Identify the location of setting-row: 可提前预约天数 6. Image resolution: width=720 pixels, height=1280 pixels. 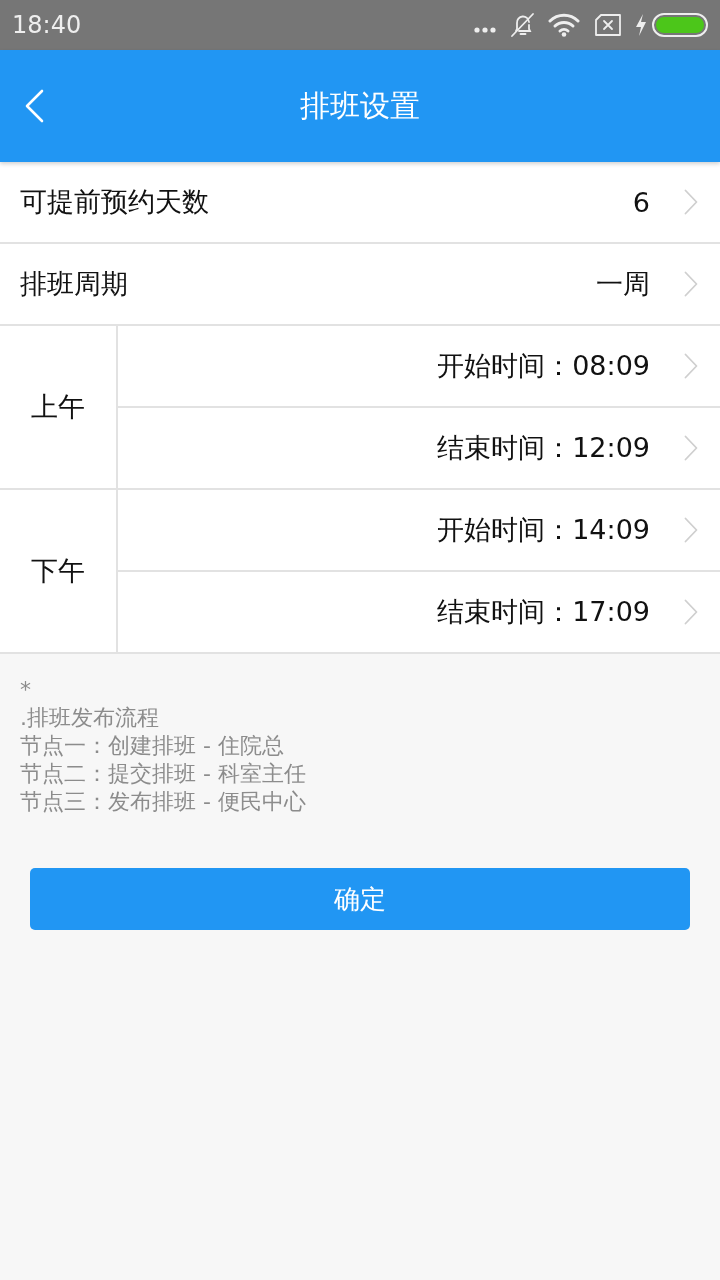
(360, 203).